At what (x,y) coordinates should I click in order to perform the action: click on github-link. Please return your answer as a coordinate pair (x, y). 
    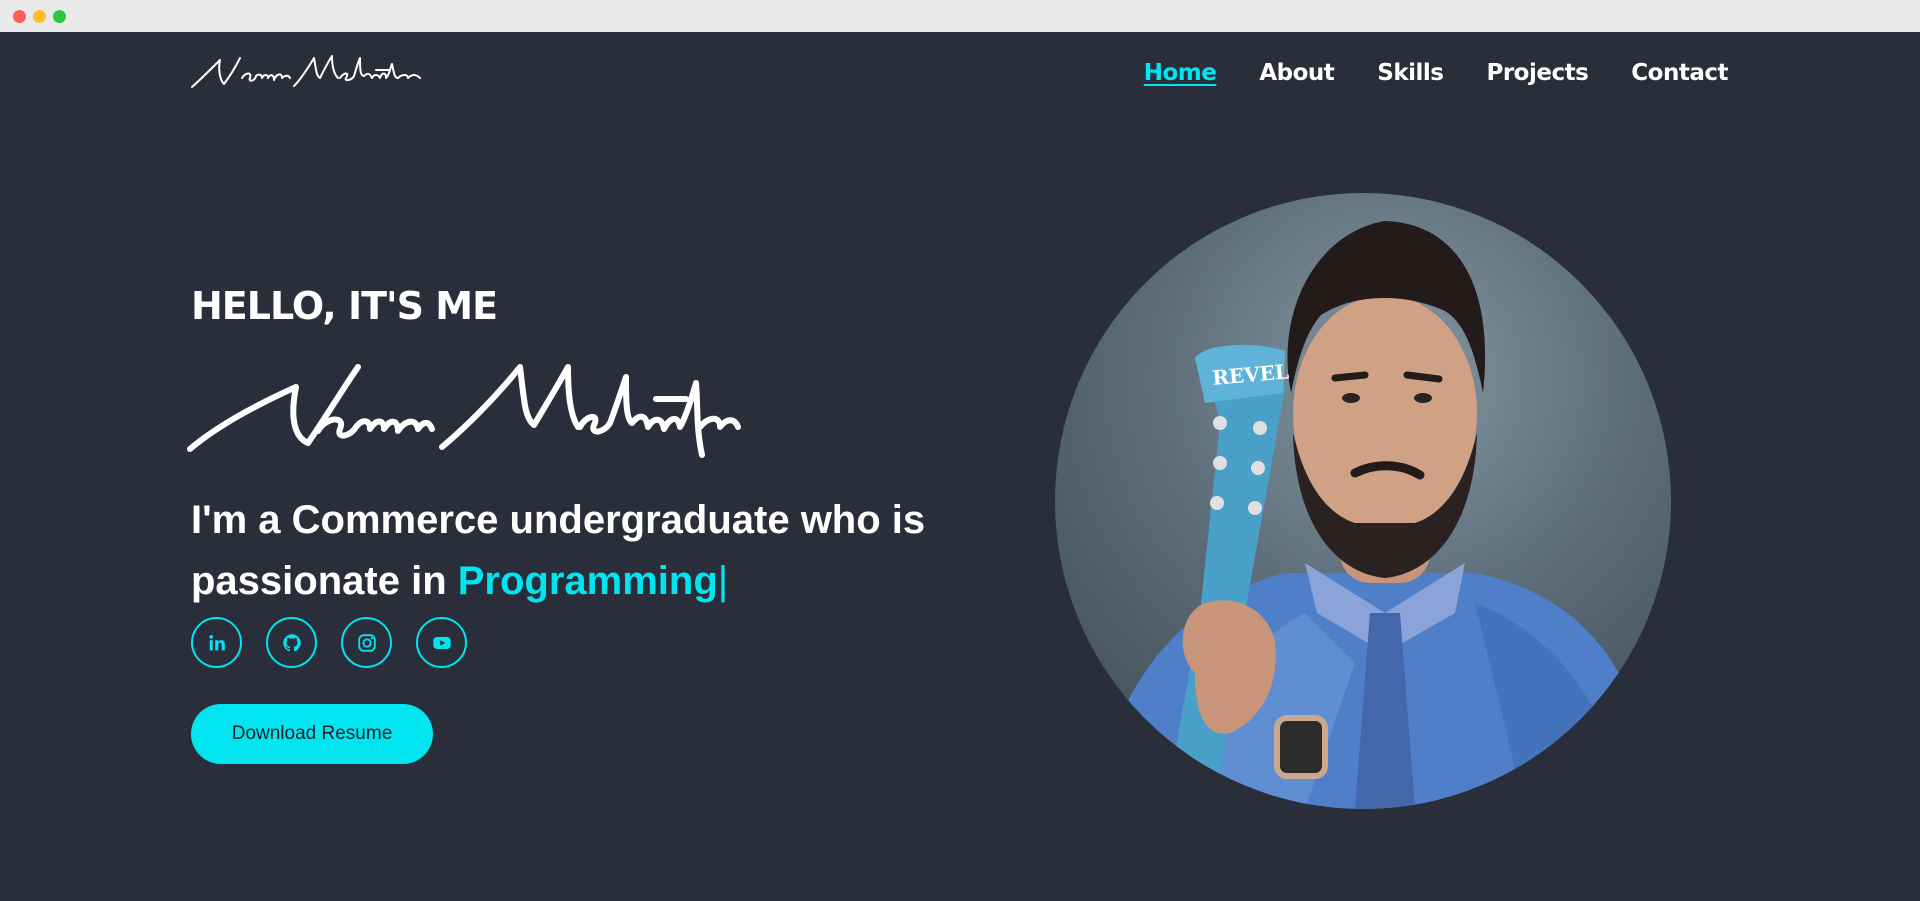
    Looking at the image, I should click on (291, 642).